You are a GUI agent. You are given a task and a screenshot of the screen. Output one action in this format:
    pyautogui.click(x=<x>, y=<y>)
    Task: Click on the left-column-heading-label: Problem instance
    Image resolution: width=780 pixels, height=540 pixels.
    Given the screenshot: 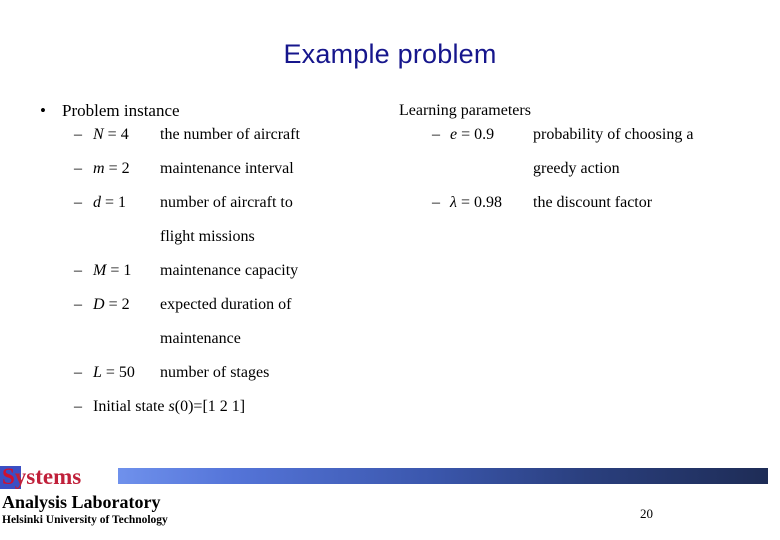 What is the action you would take?
    pyautogui.click(x=121, y=110)
    